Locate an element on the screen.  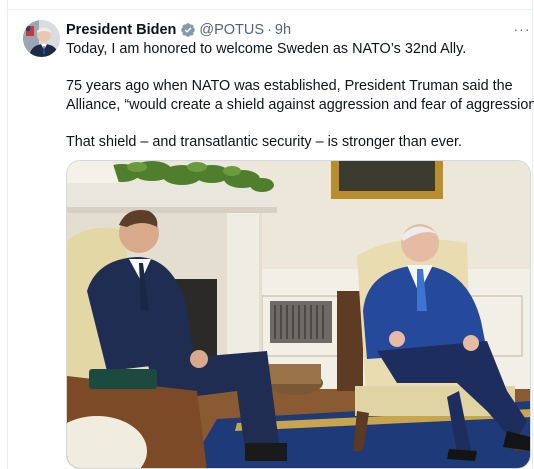
timestamp: 9h is located at coordinates (283, 30).